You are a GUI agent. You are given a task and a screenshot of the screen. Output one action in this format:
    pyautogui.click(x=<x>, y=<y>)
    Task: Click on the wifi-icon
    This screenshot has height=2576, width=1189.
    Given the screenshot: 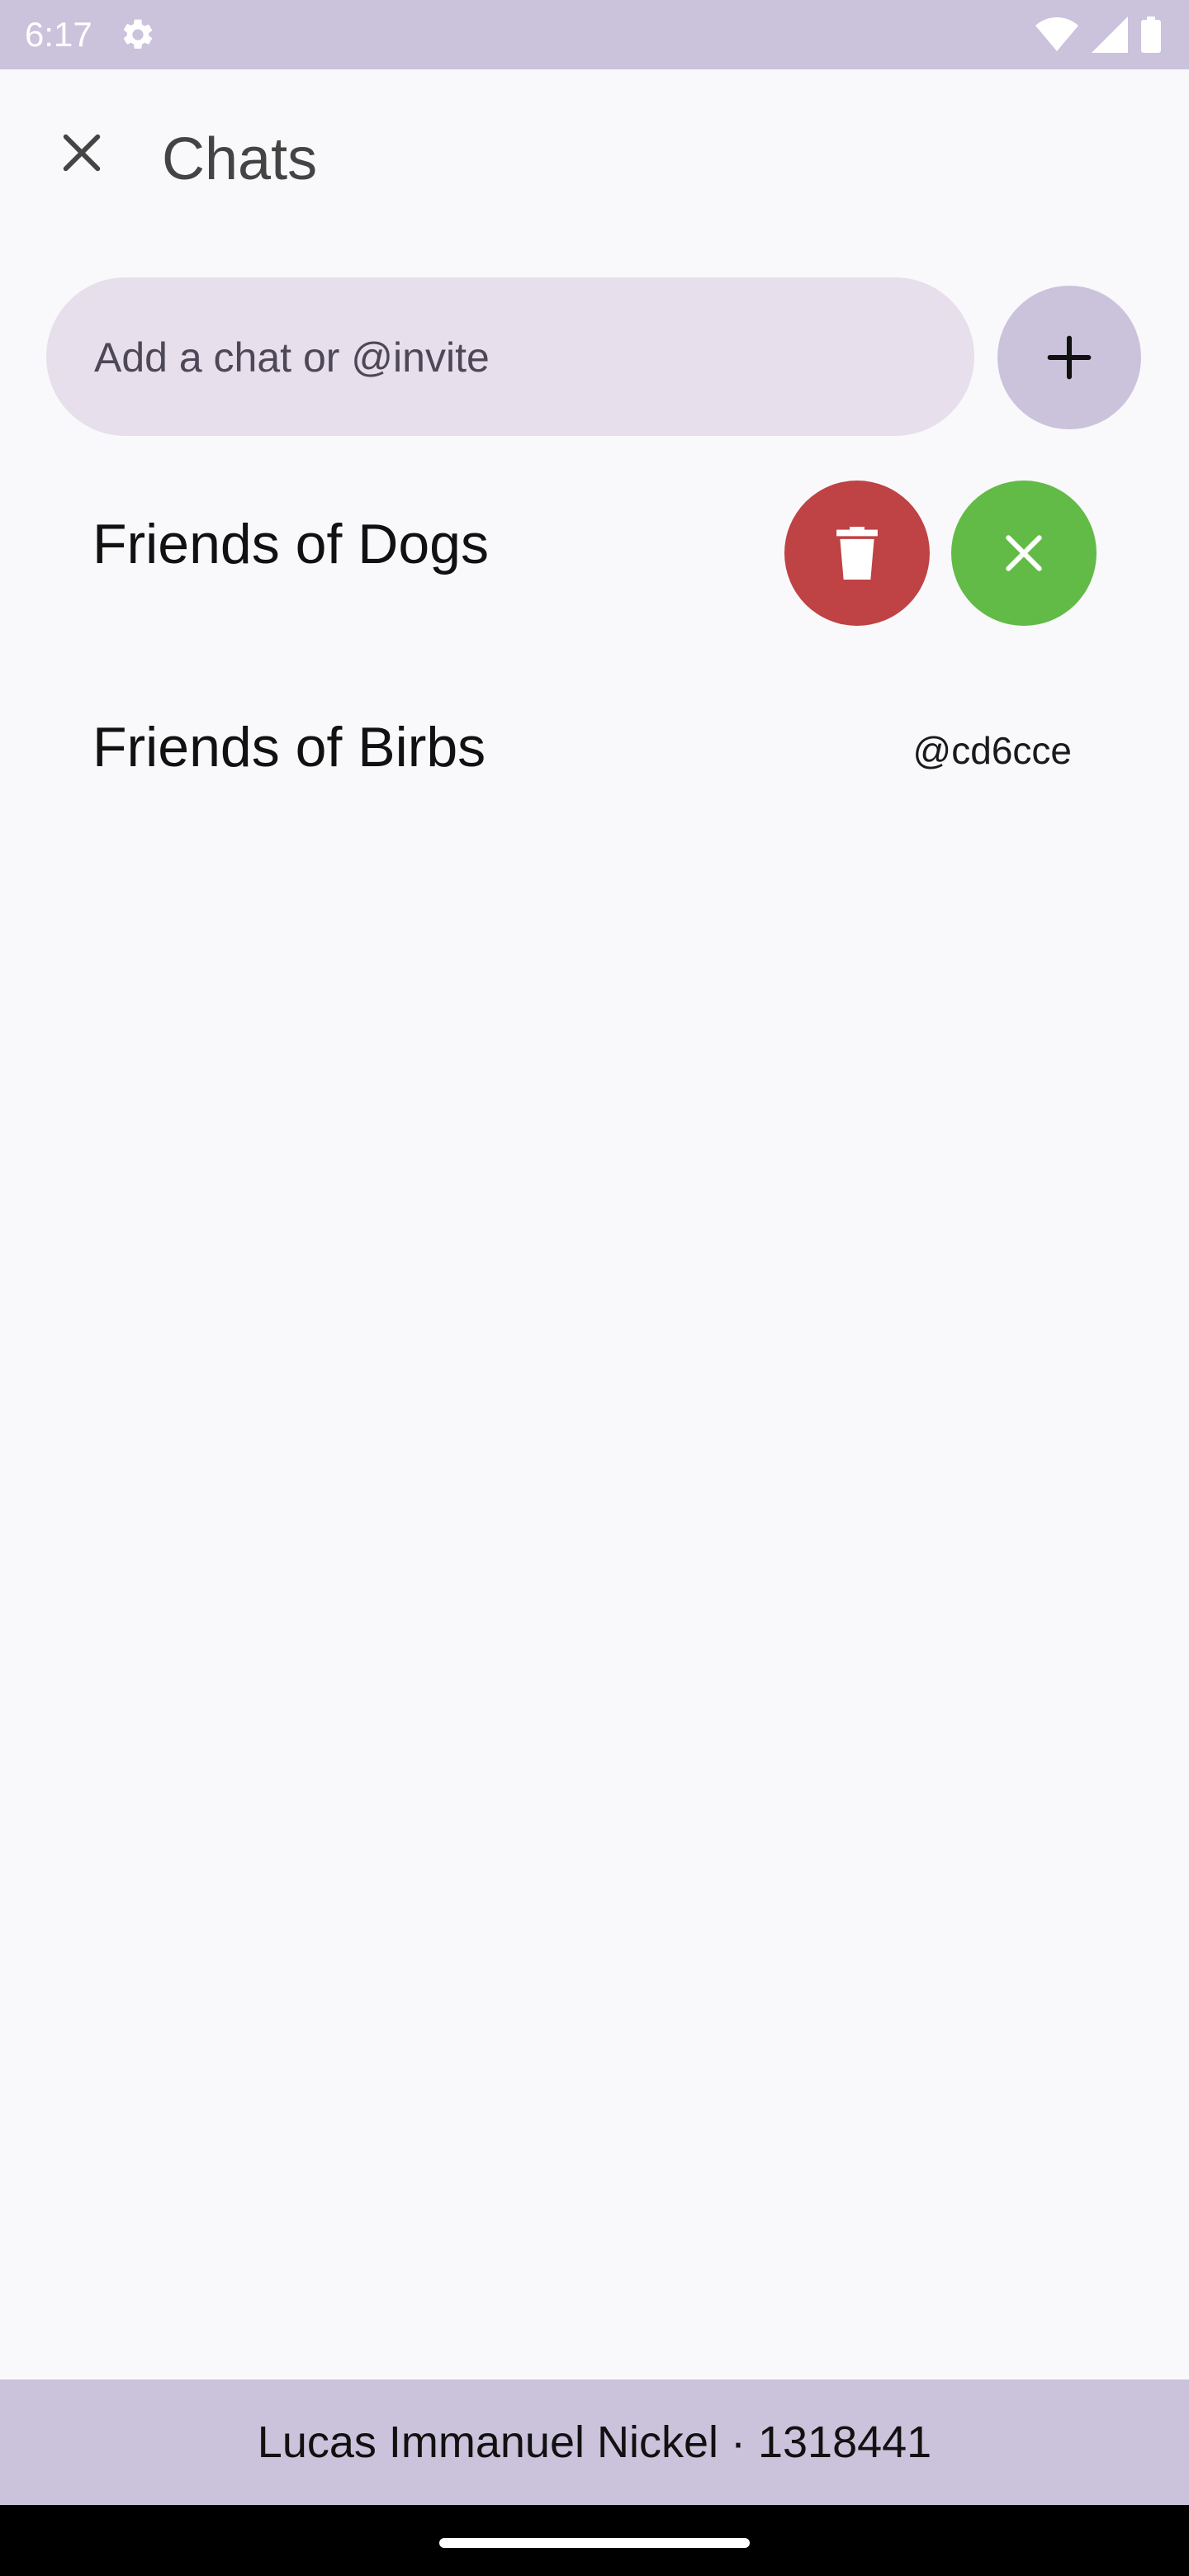 What is the action you would take?
    pyautogui.click(x=1056, y=34)
    